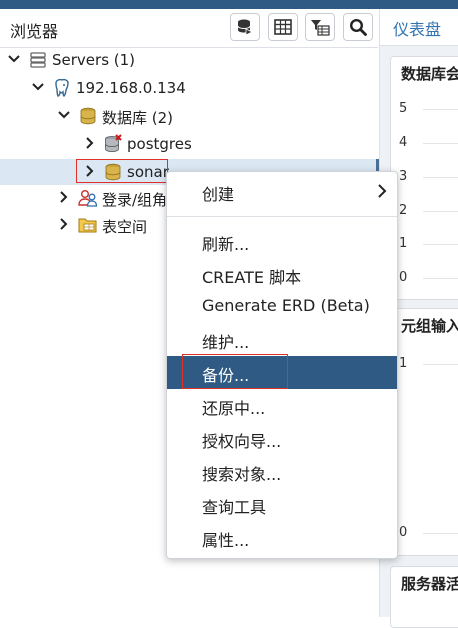 The height and width of the screenshot is (628, 458). What do you see at coordinates (229, 4) in the screenshot?
I see `app-header-bar` at bounding box center [229, 4].